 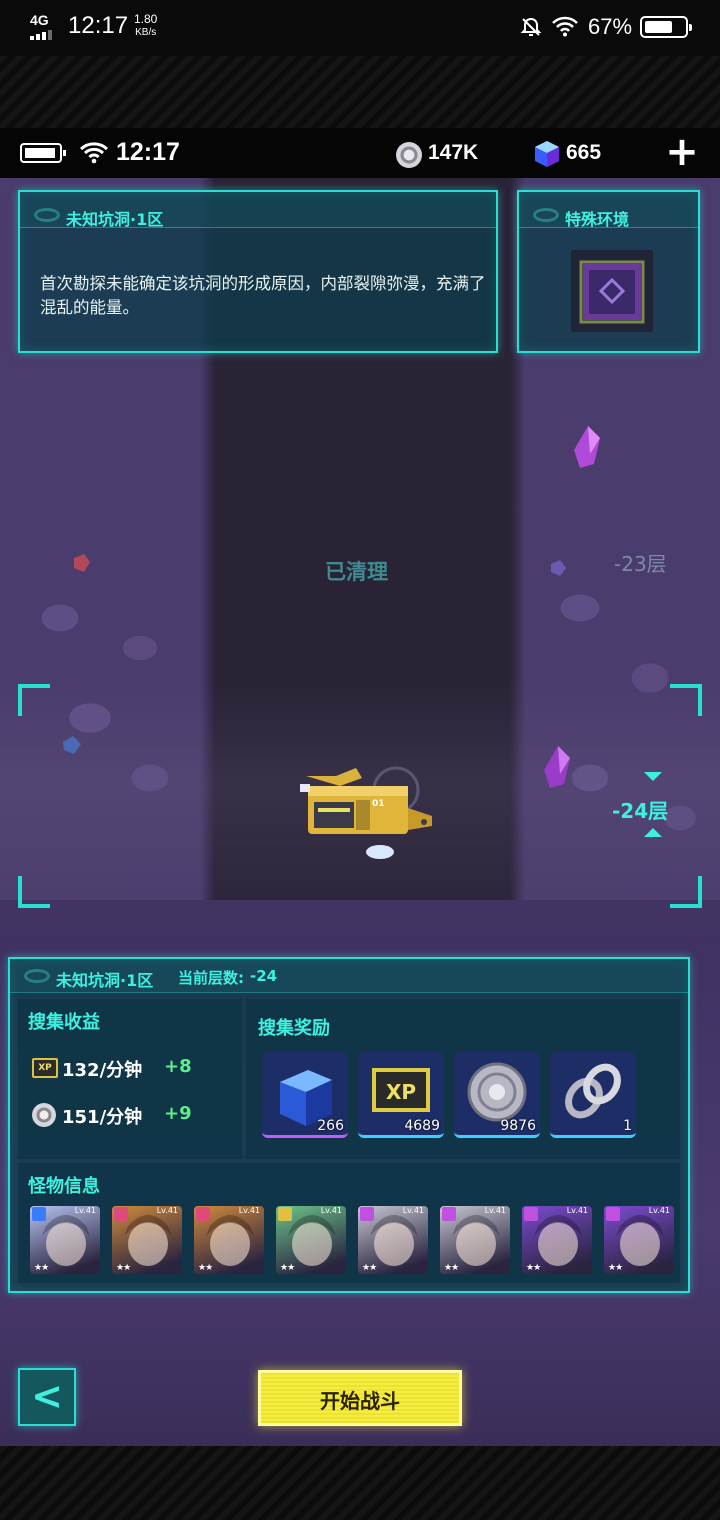 What do you see at coordinates (593, 1095) in the screenshot?
I see `reward-item-link: 1` at bounding box center [593, 1095].